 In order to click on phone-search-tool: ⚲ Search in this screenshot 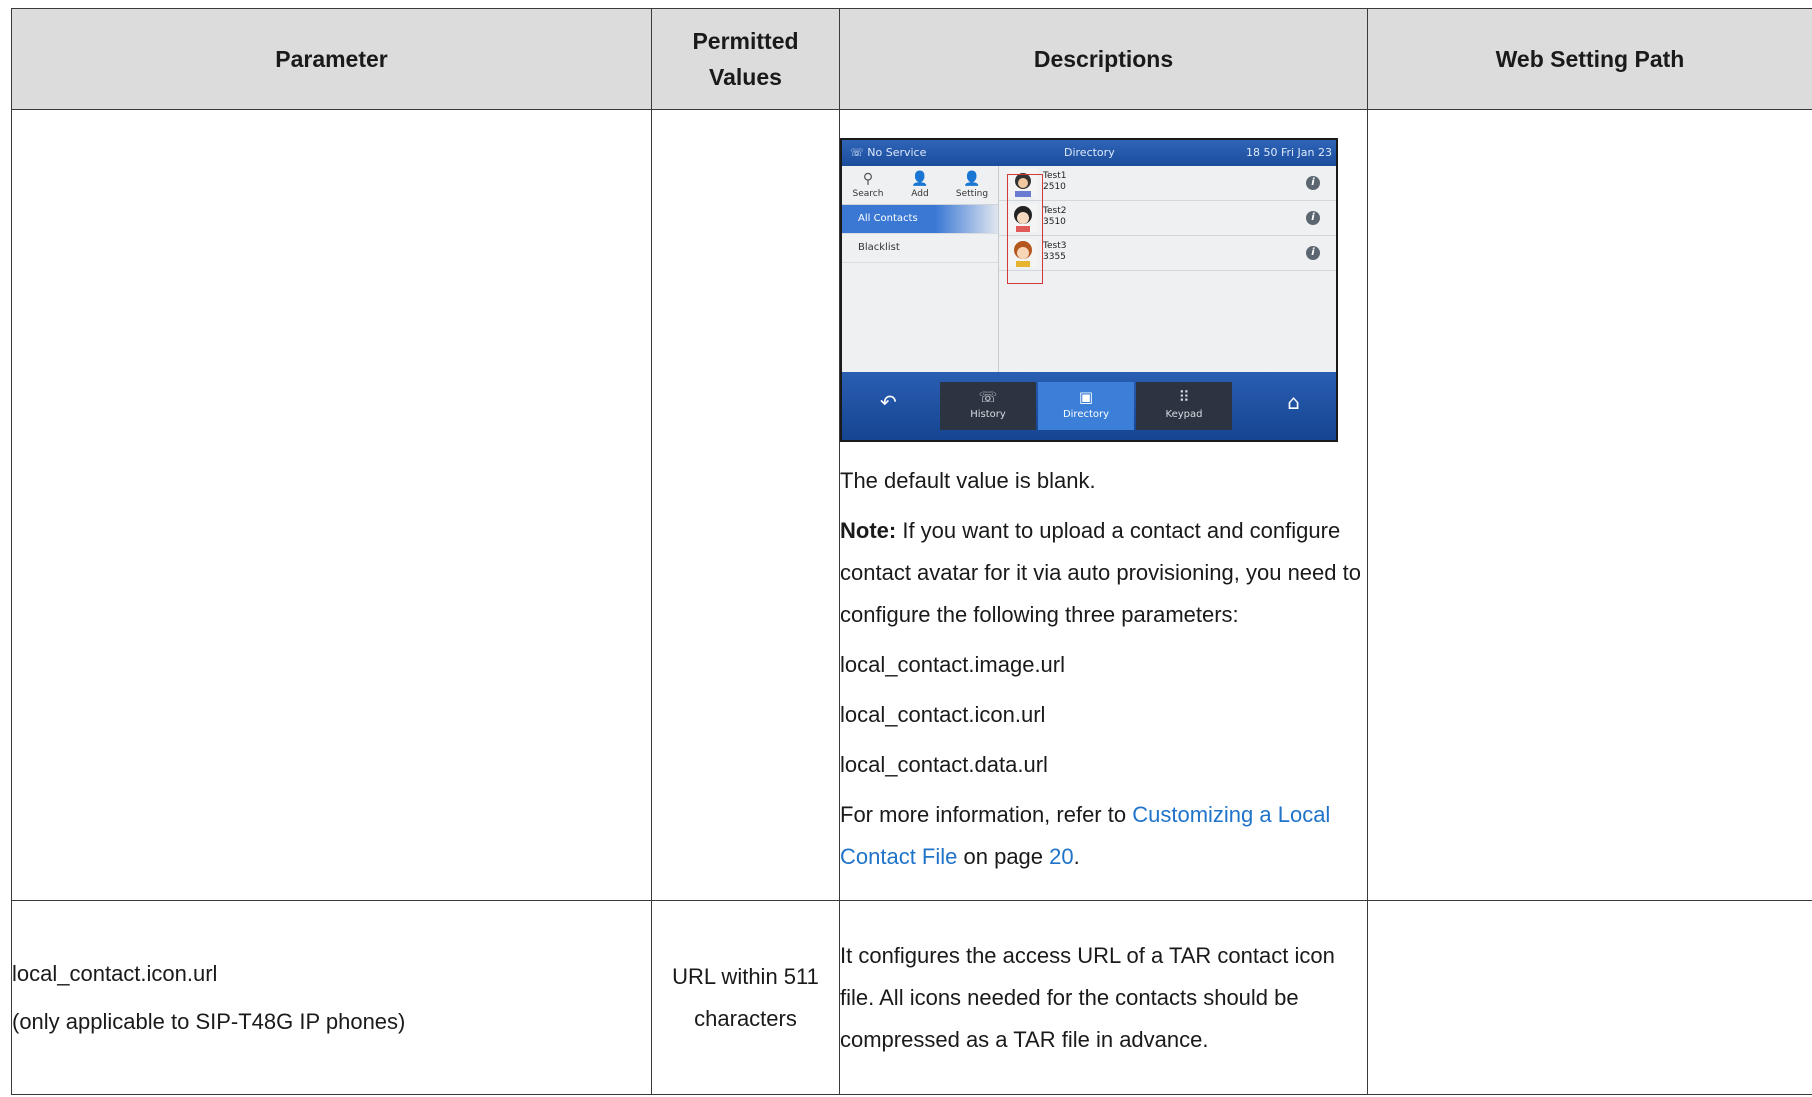, I will do `click(868, 184)`.